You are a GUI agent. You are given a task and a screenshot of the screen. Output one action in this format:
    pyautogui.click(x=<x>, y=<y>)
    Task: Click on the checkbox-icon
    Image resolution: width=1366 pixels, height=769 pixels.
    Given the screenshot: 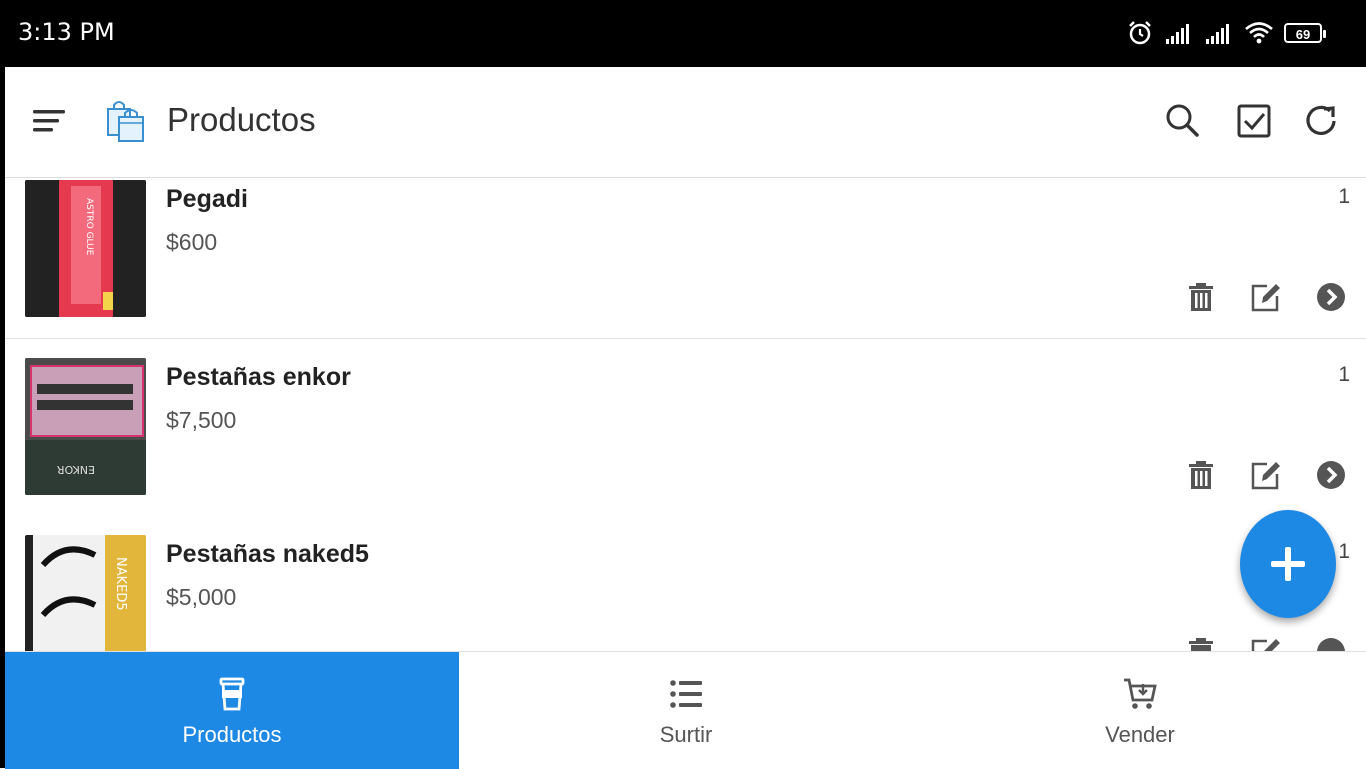 What is the action you would take?
    pyautogui.click(x=1254, y=121)
    